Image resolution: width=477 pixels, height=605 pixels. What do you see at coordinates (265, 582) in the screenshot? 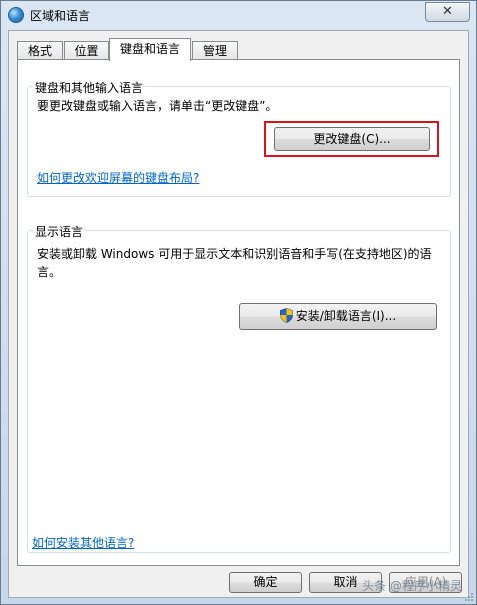
I see `ok-button: 确定` at bounding box center [265, 582].